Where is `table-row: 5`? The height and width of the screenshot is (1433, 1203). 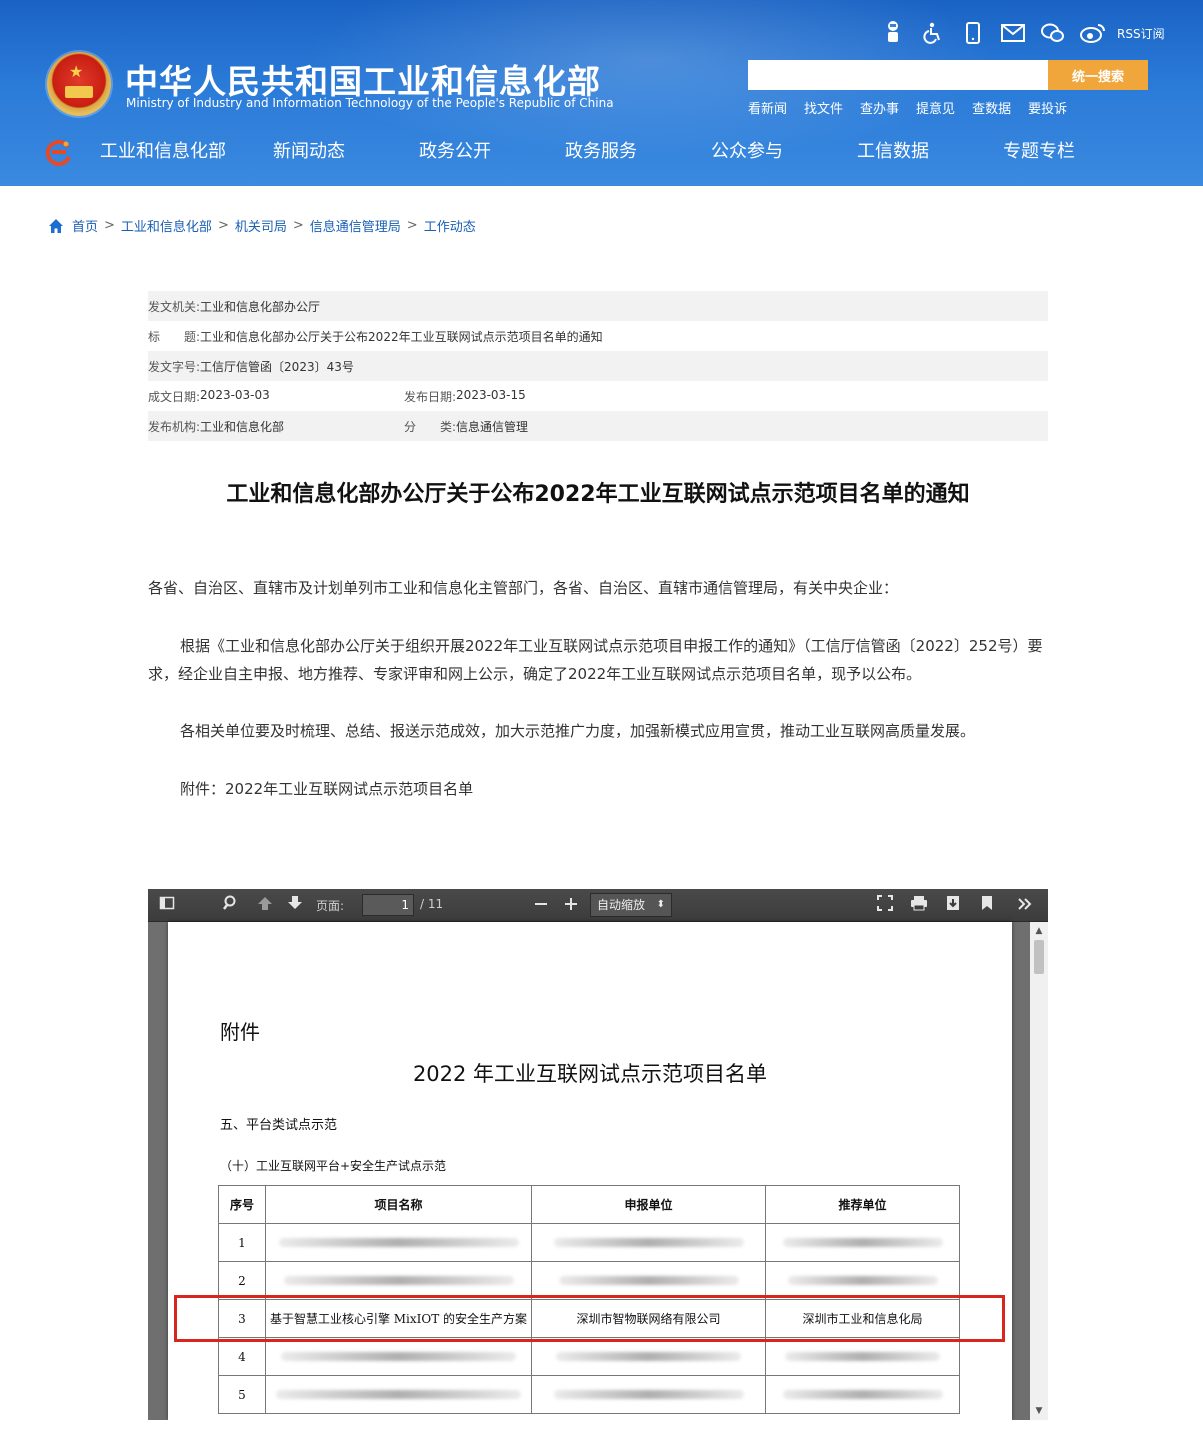 table-row: 5 is located at coordinates (589, 1394).